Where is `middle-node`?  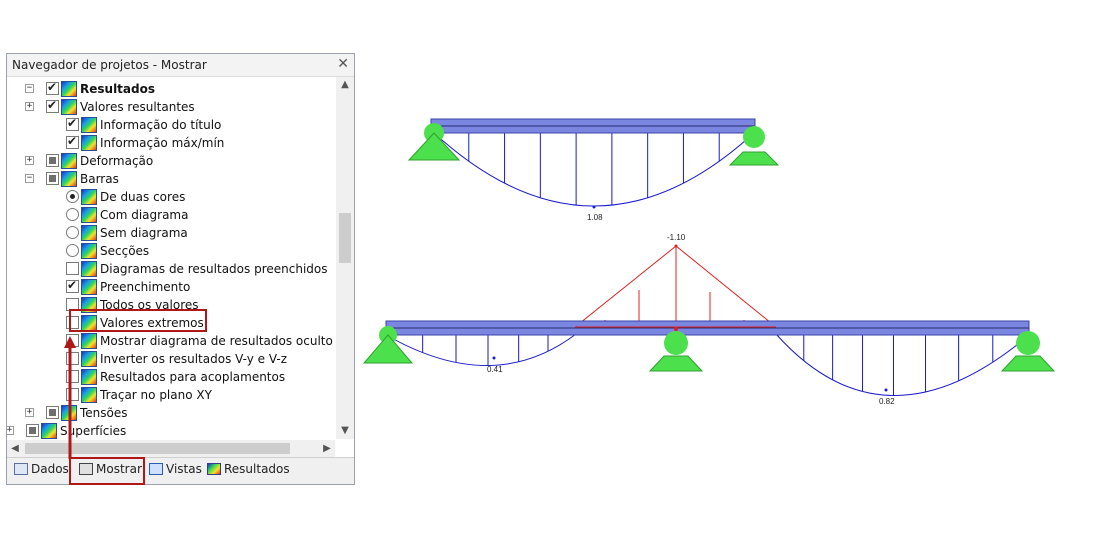 middle-node is located at coordinates (676, 329).